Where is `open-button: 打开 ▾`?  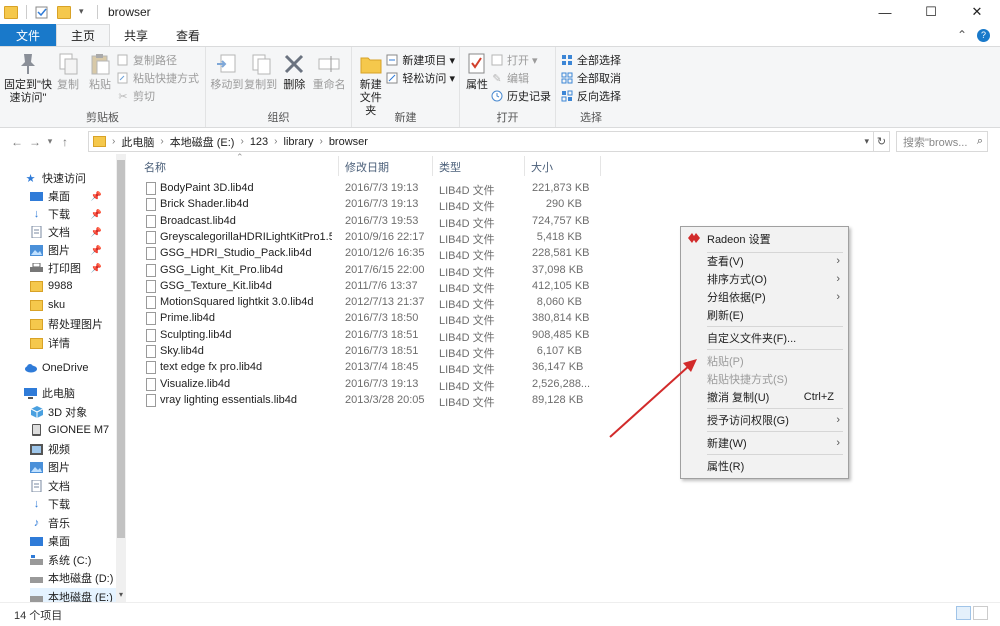 open-button: 打开 ▾ is located at coordinates (520, 60).